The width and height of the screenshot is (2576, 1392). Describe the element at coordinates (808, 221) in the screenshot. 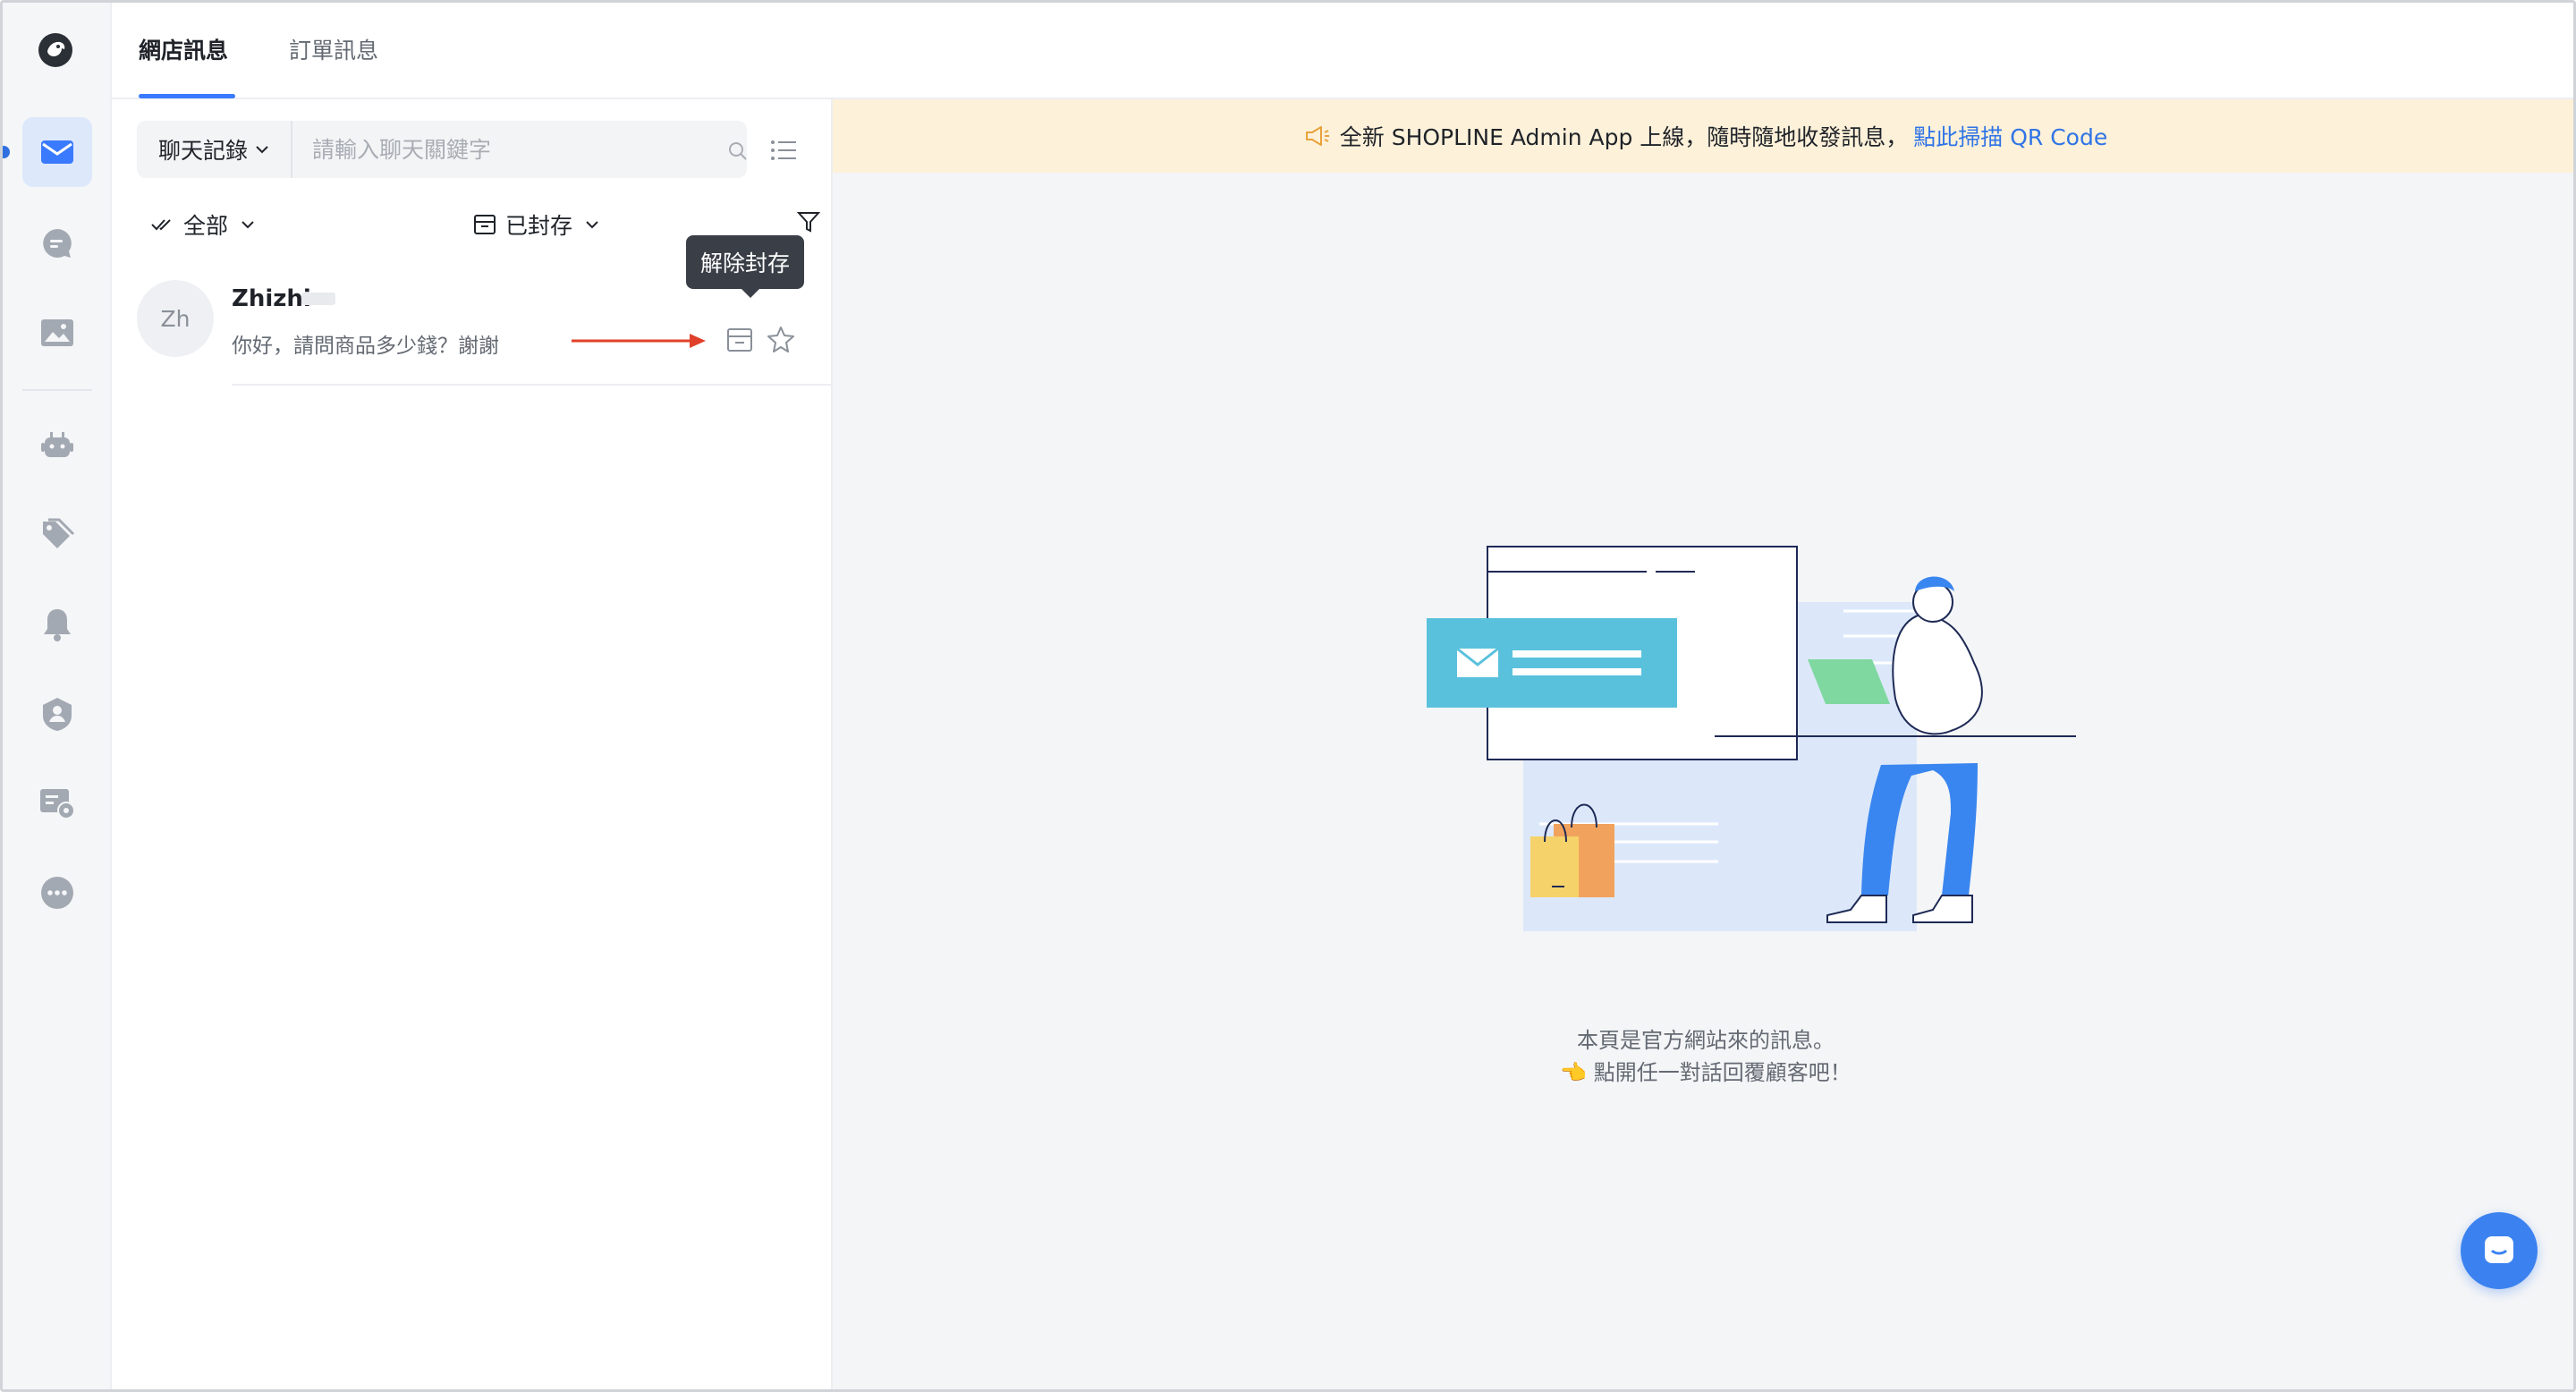

I see `funnel-filter-icon` at that location.